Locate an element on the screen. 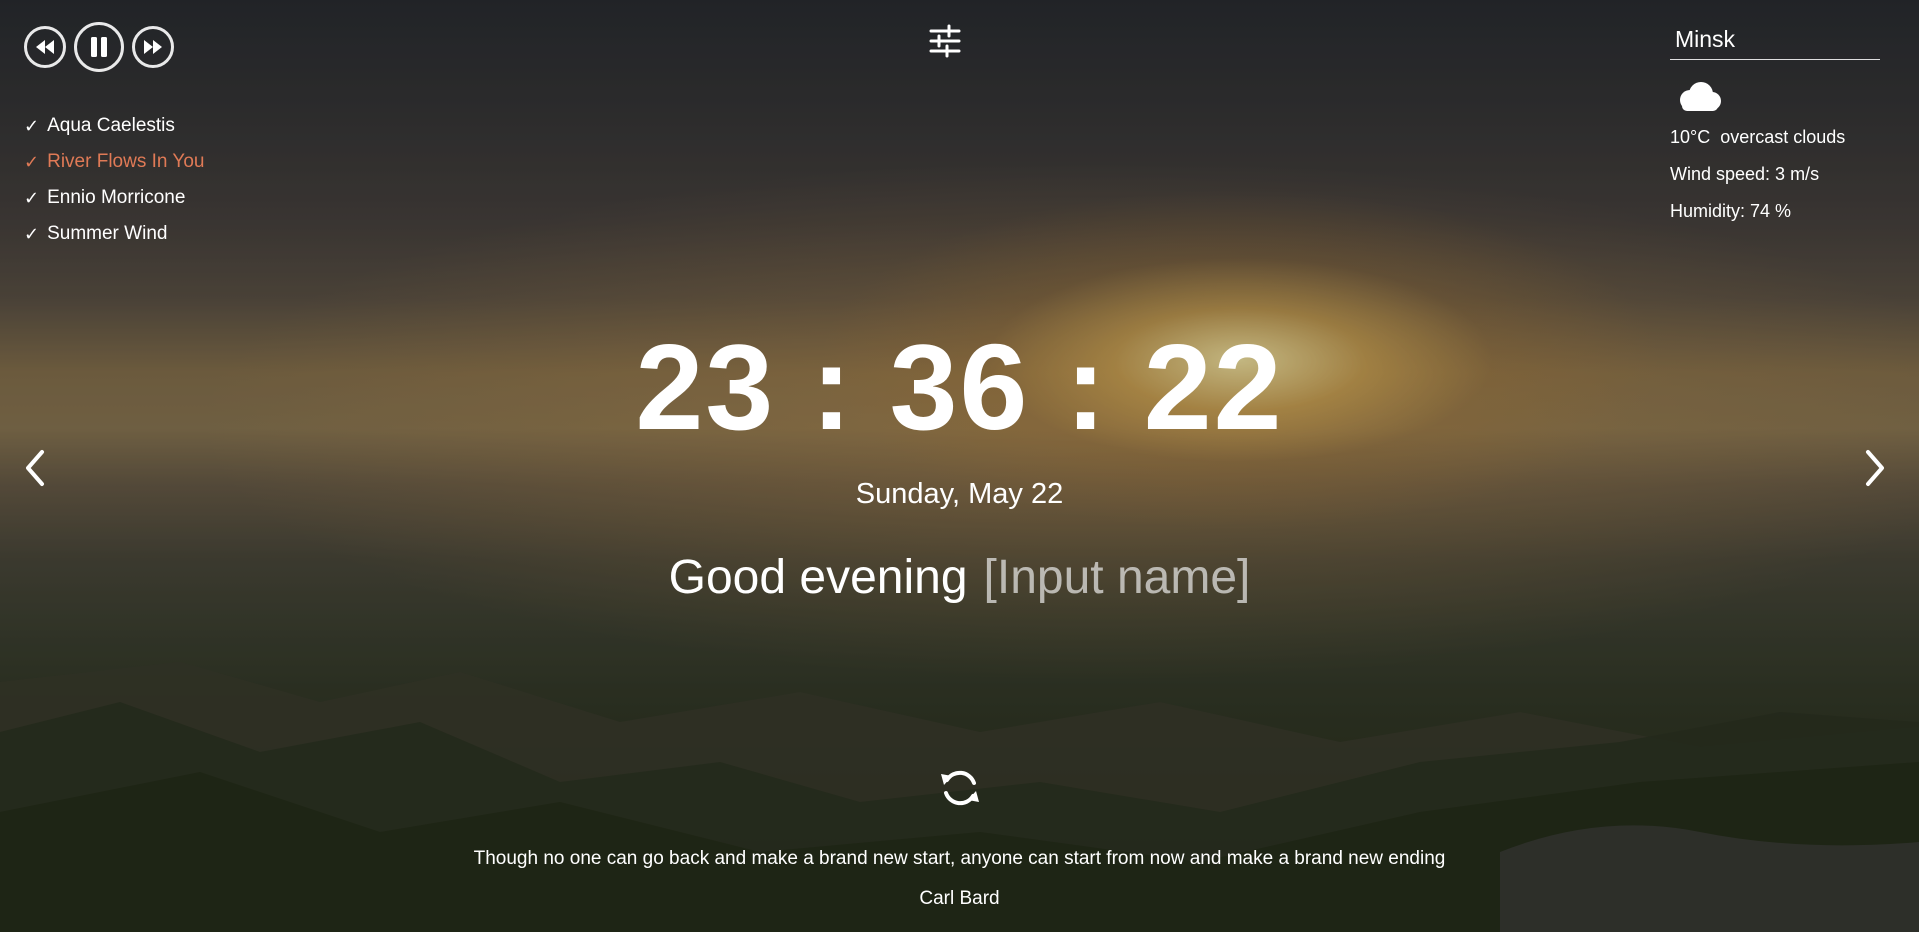  weather-summary: 10°C overcast clouds is located at coordinates (1776, 137).